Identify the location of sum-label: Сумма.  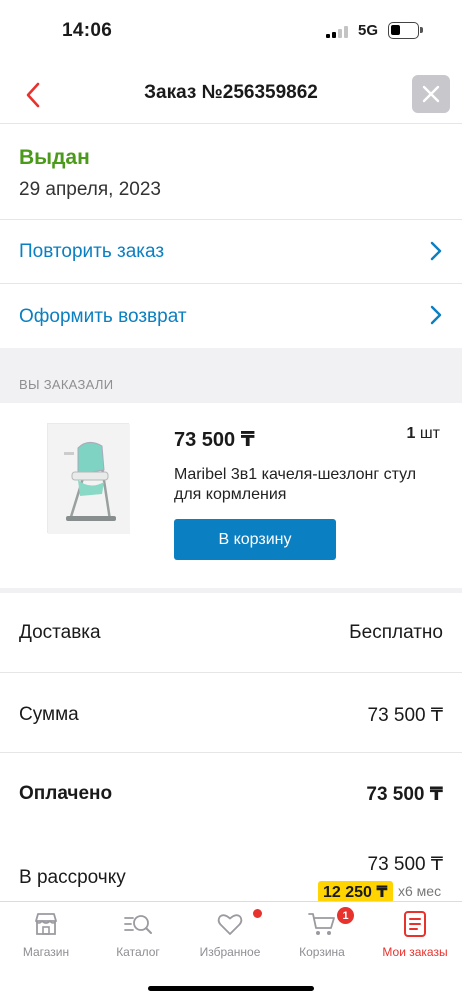
(49, 714).